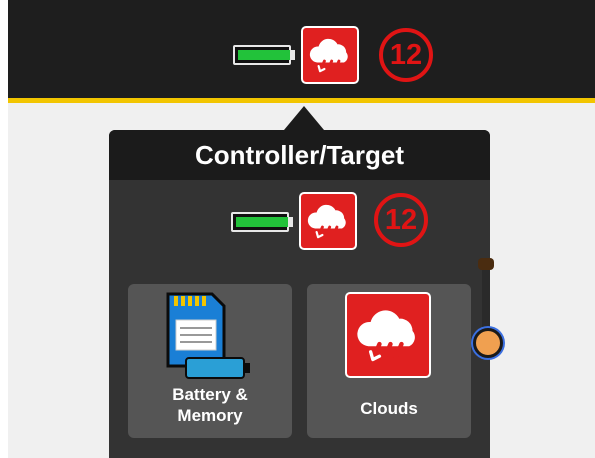 This screenshot has width=595, height=458. I want to click on clouds-label: Clouds, so click(389, 408).